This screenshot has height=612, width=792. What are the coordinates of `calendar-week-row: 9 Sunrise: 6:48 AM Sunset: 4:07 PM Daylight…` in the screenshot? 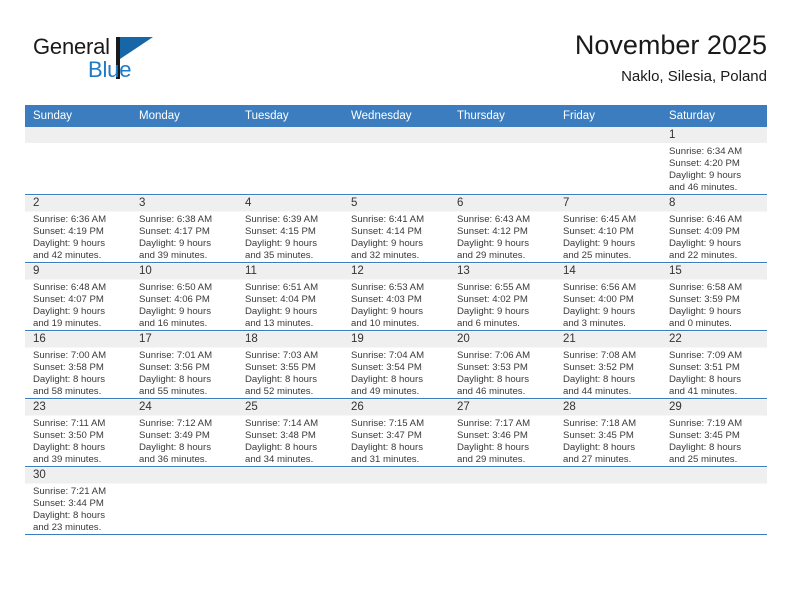 It's located at (396, 296).